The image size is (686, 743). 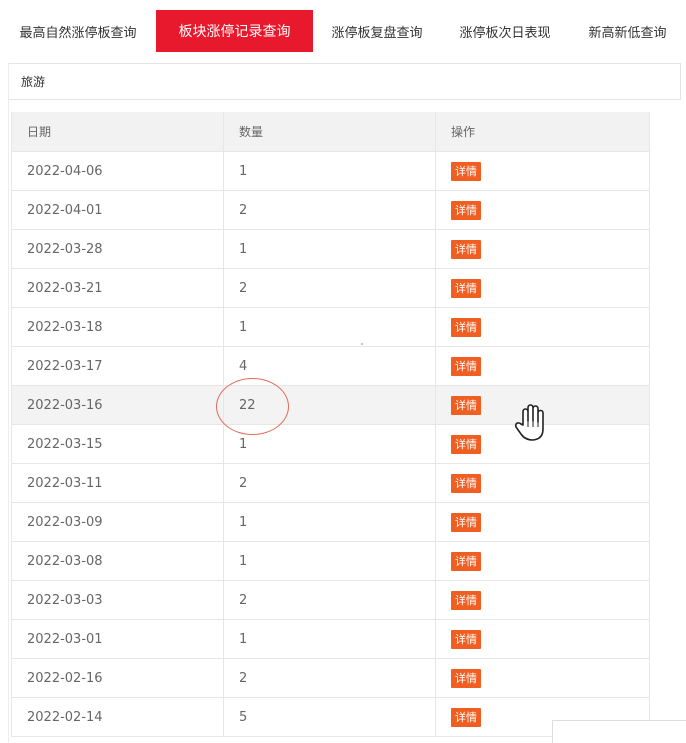 What do you see at coordinates (234, 31) in the screenshot?
I see `tab-sector-limit-up-records: 板块涨停记录查询` at bounding box center [234, 31].